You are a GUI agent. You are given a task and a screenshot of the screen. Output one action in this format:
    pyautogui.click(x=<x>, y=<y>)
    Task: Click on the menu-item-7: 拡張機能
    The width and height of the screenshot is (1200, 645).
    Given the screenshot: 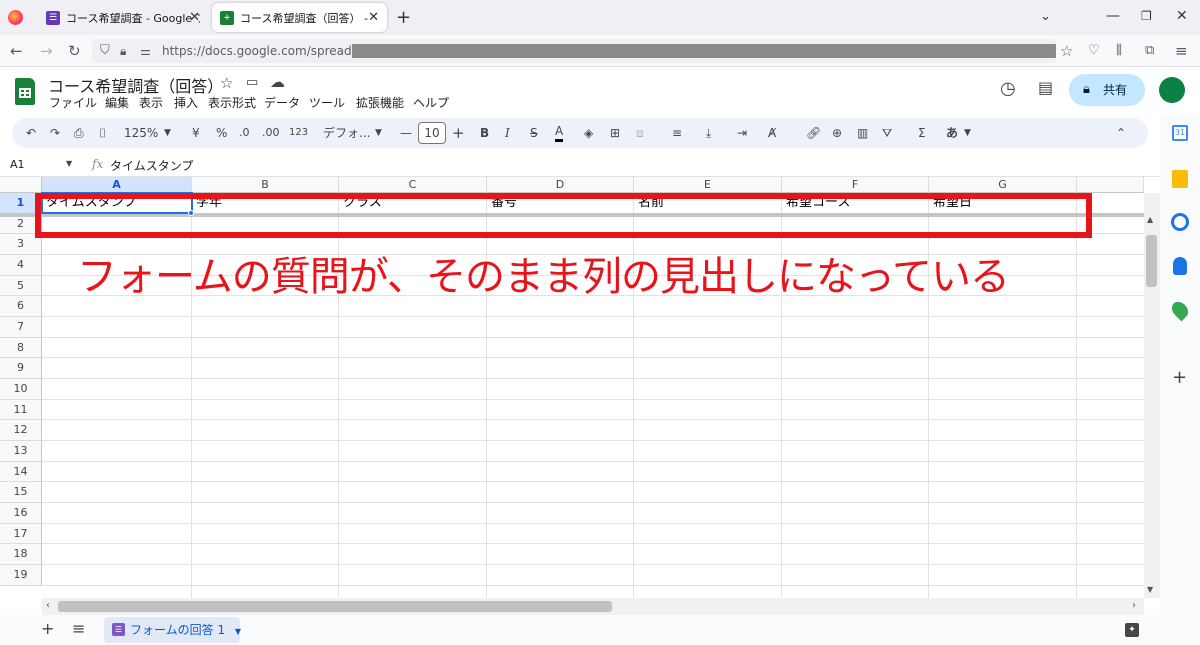 What is the action you would take?
    pyautogui.click(x=380, y=102)
    